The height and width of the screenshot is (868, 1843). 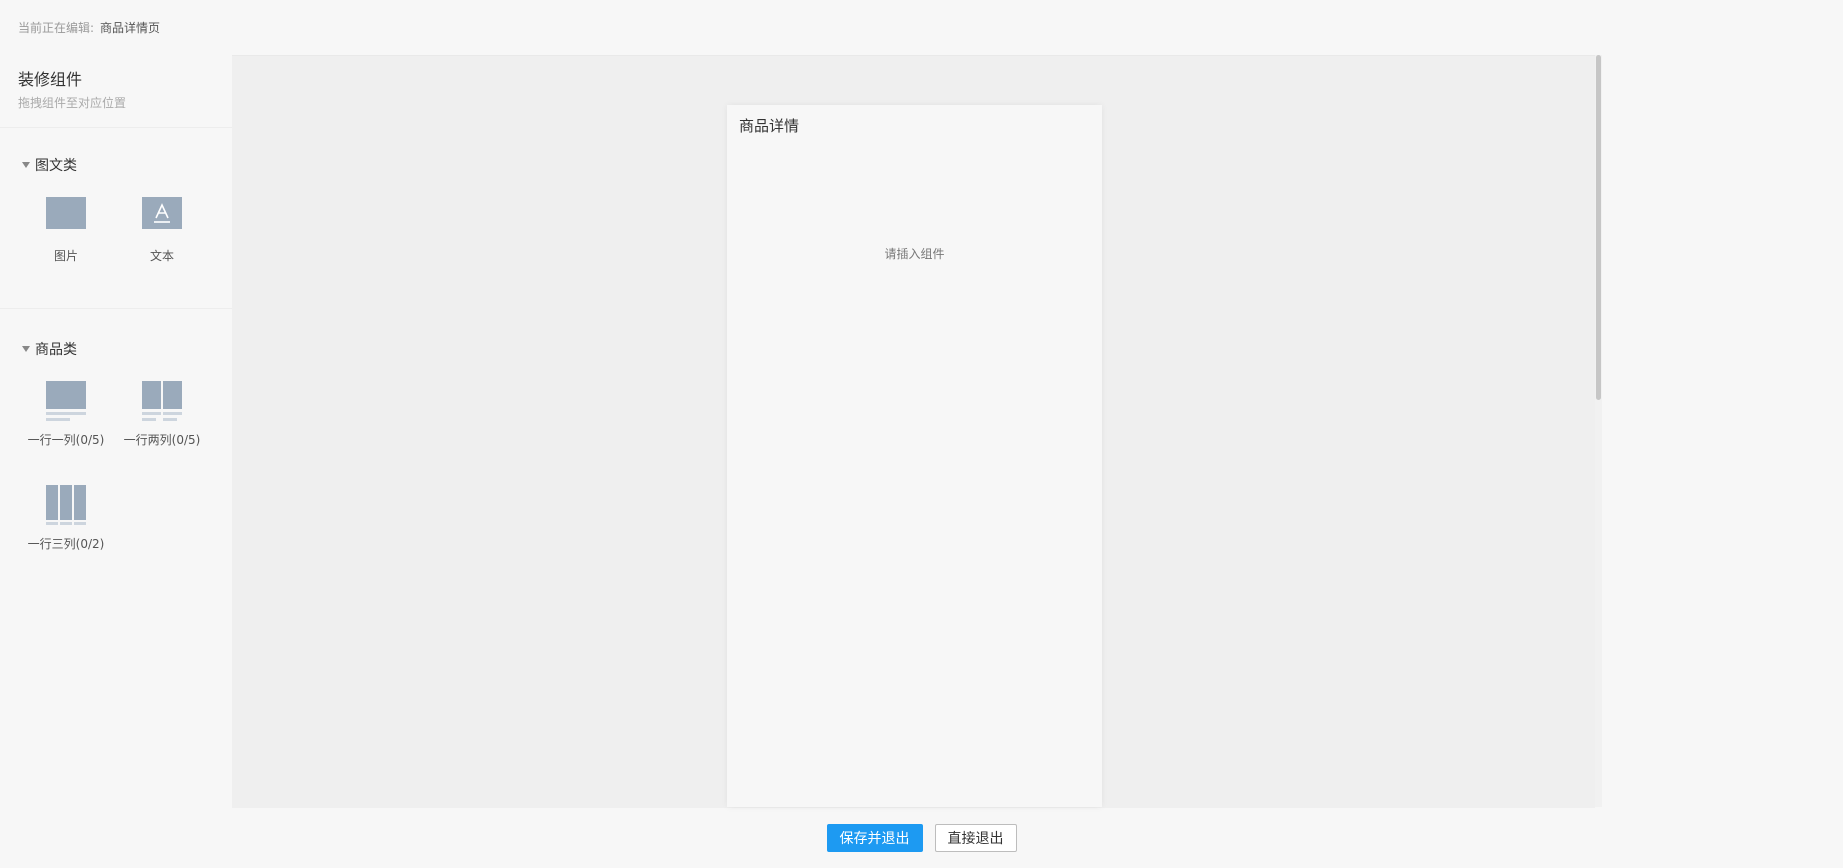 I want to click on two-column-icon, so click(x=162, y=401).